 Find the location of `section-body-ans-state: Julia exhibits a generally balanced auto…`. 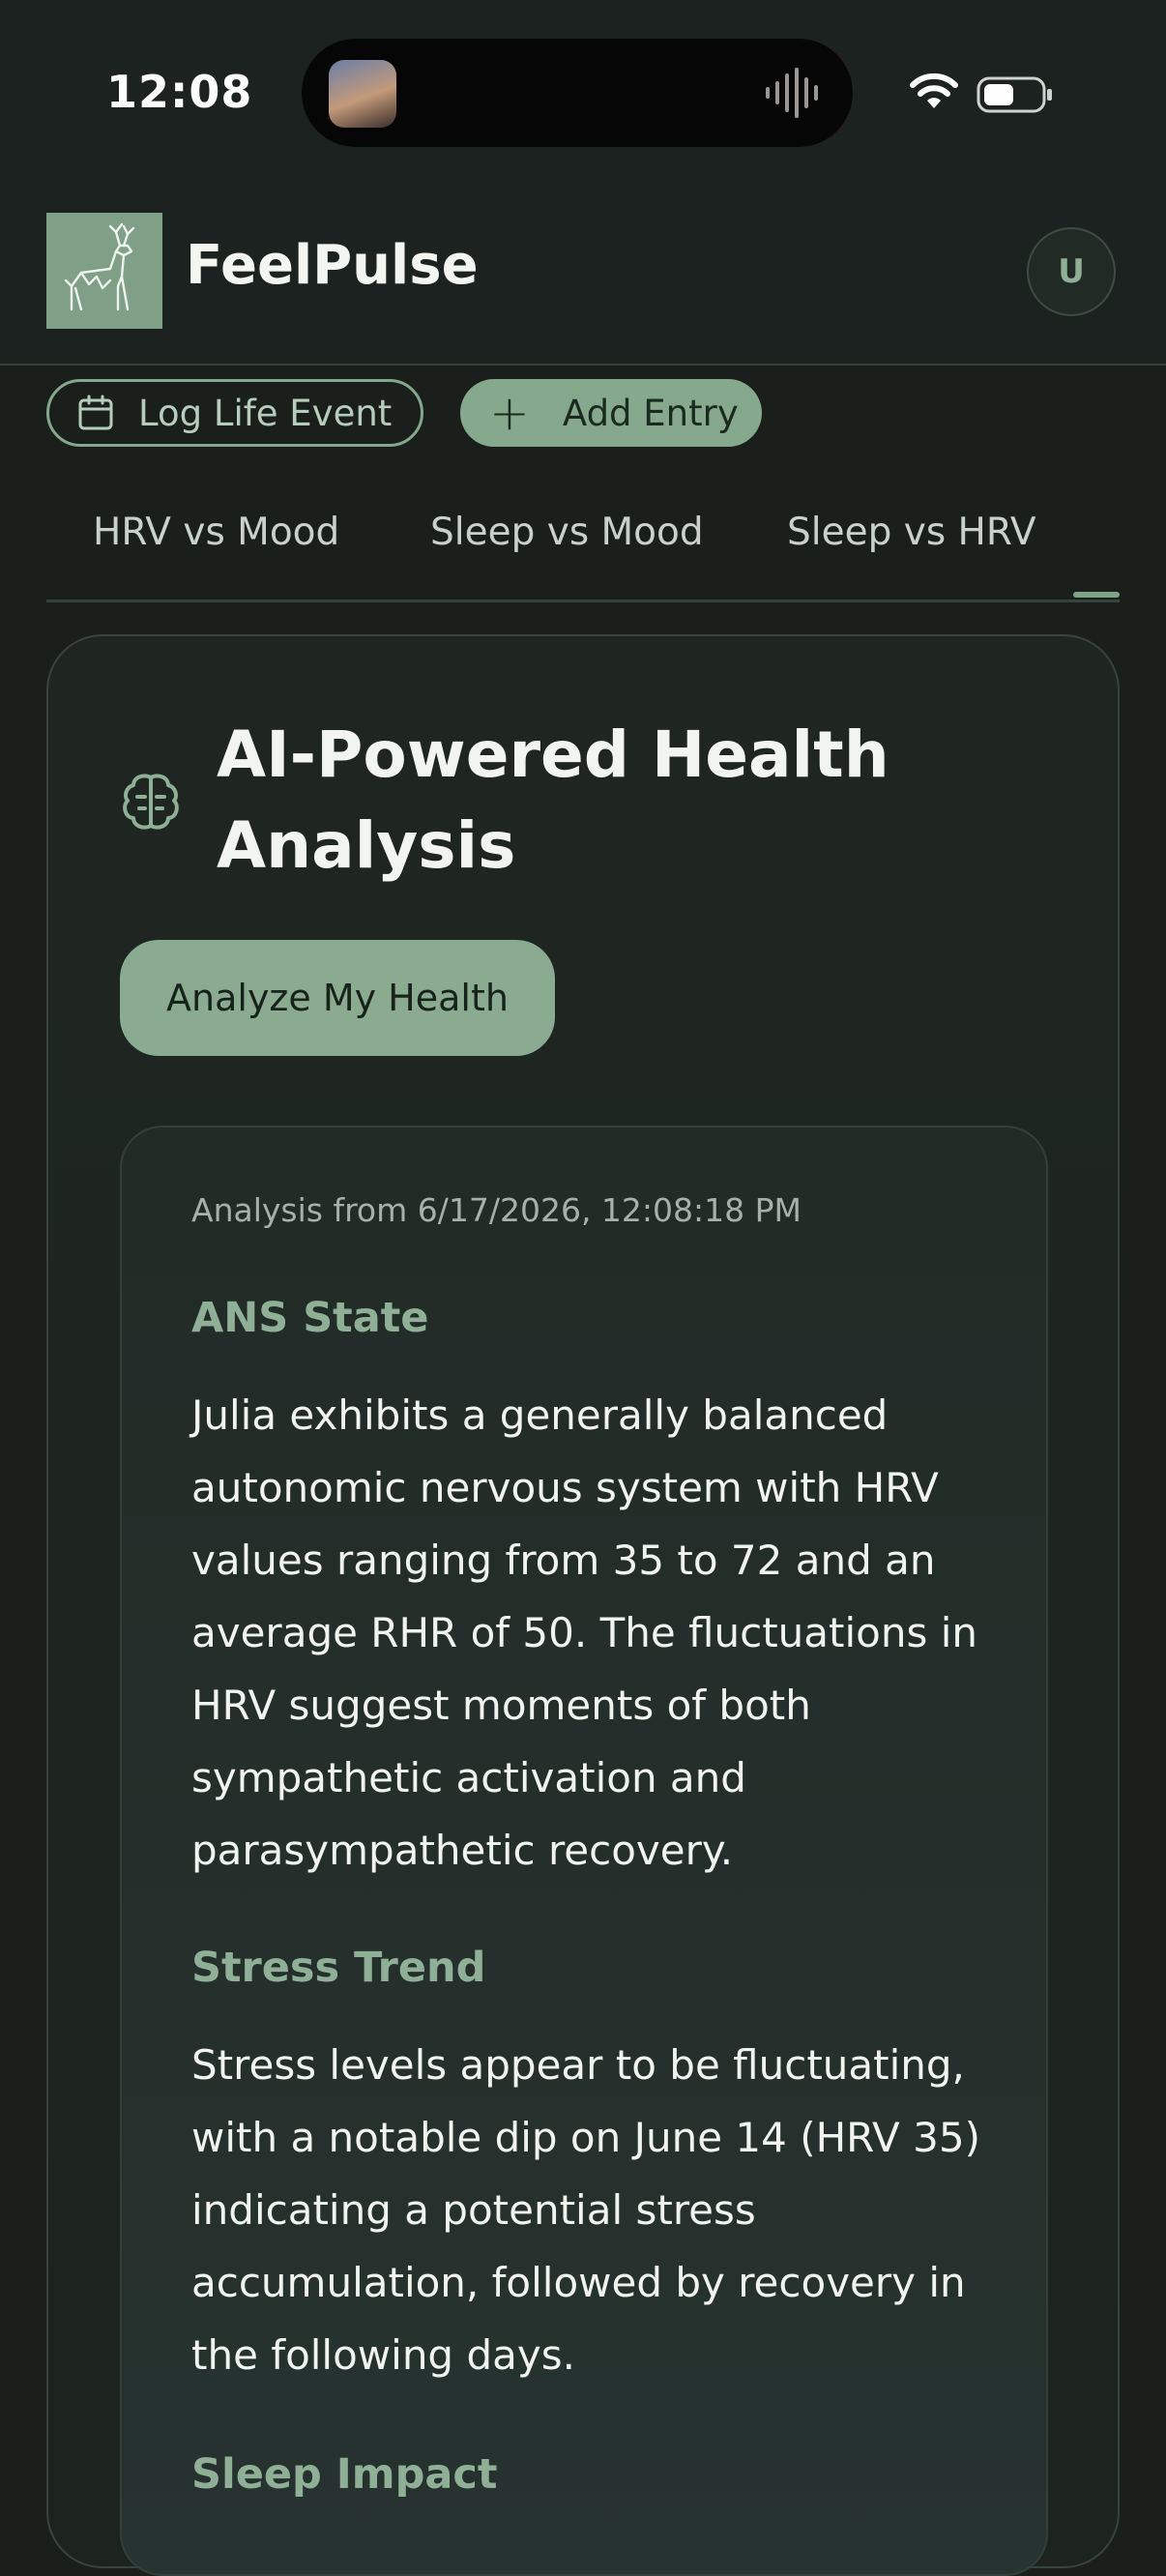

section-body-ans-state: Julia exhibits a generally balanced auto… is located at coordinates (584, 1632).